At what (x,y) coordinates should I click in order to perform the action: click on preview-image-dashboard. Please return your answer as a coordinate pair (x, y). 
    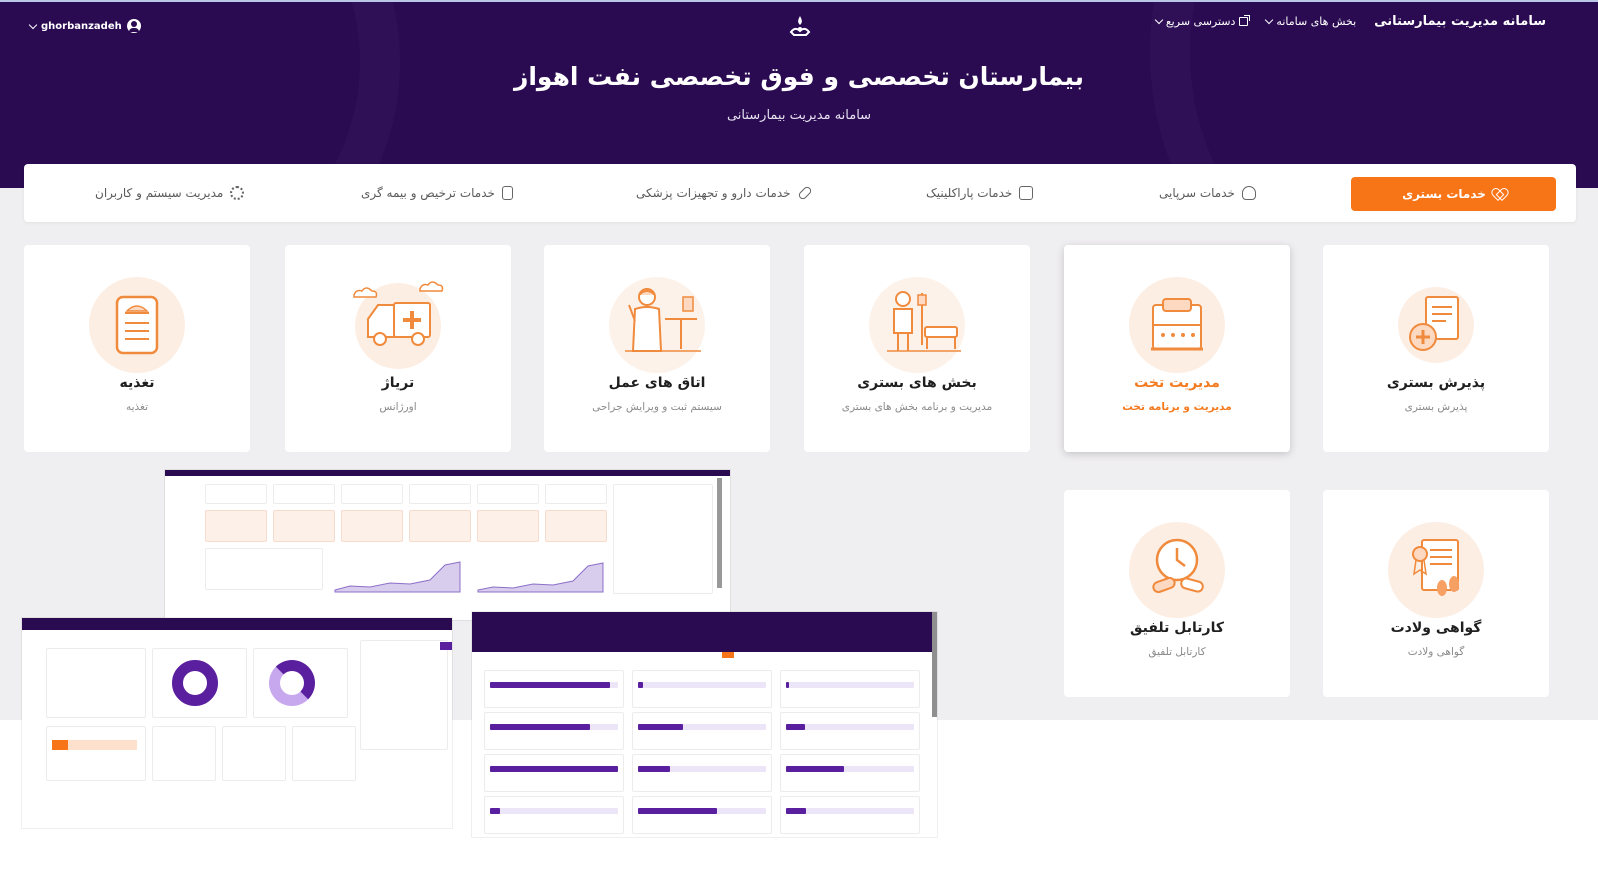
    Looking at the image, I should click on (447, 545).